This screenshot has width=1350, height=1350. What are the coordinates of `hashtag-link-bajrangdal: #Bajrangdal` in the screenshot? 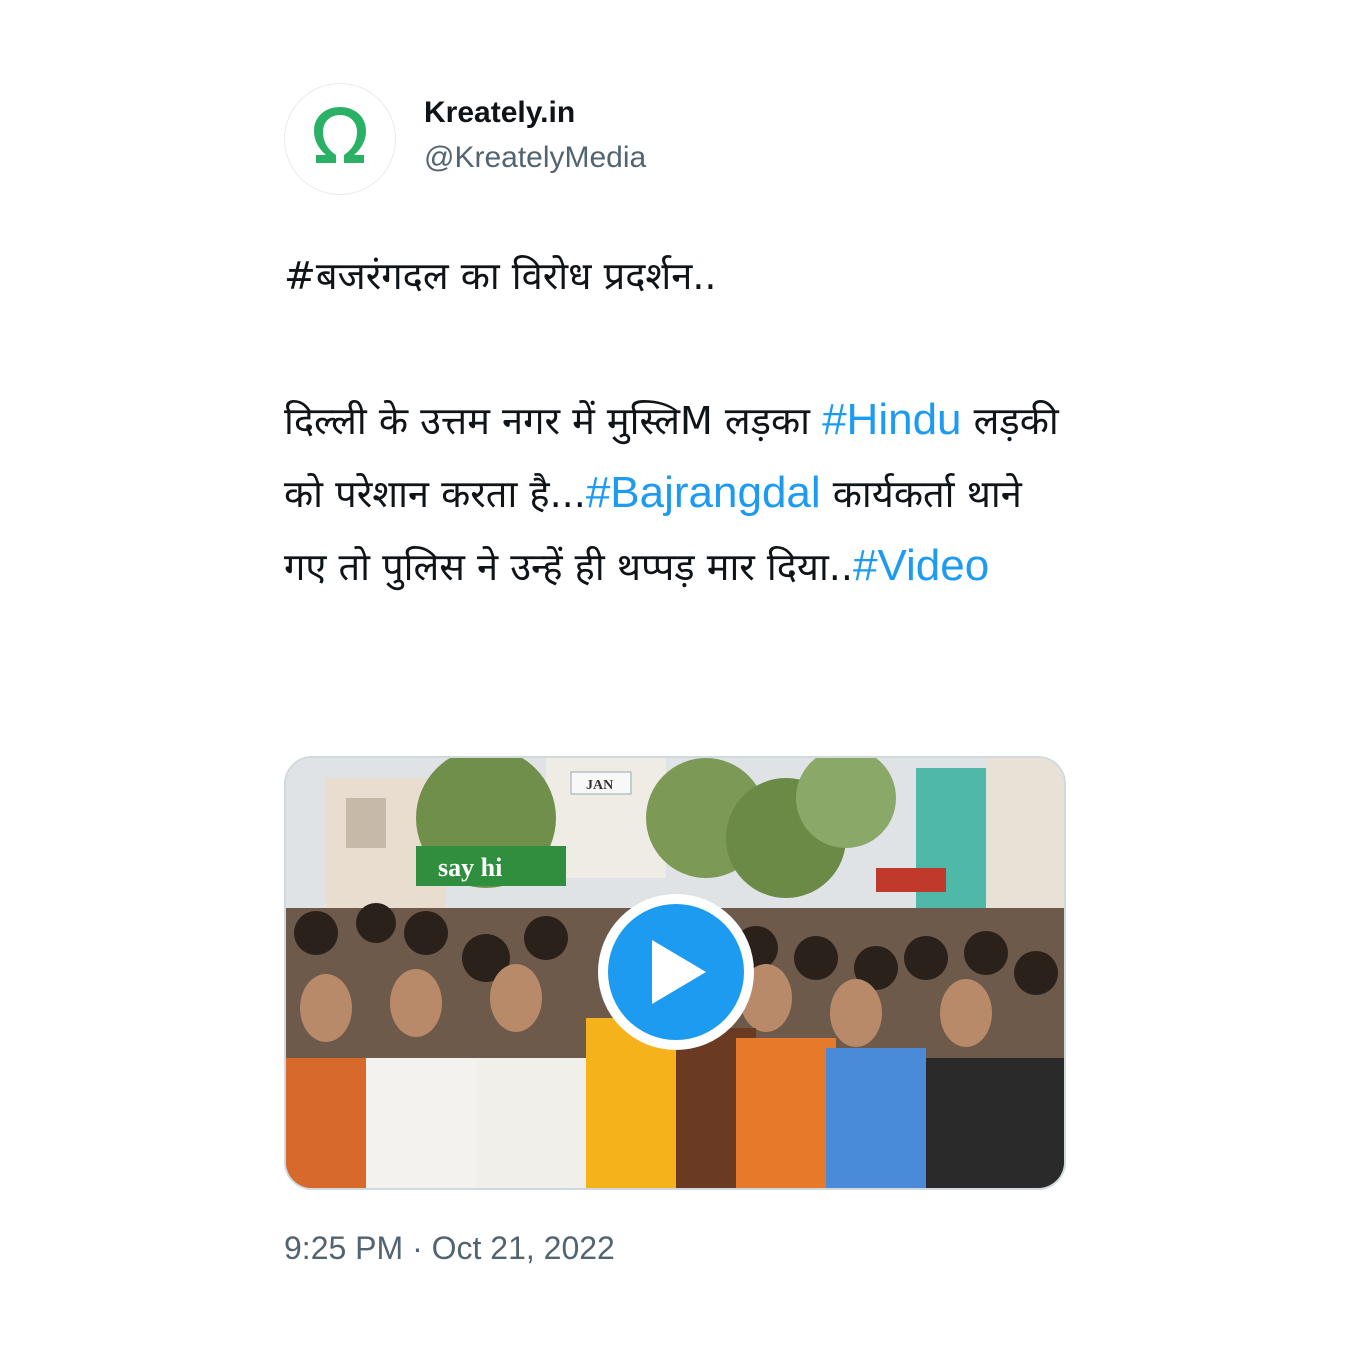 It's located at (703, 492).